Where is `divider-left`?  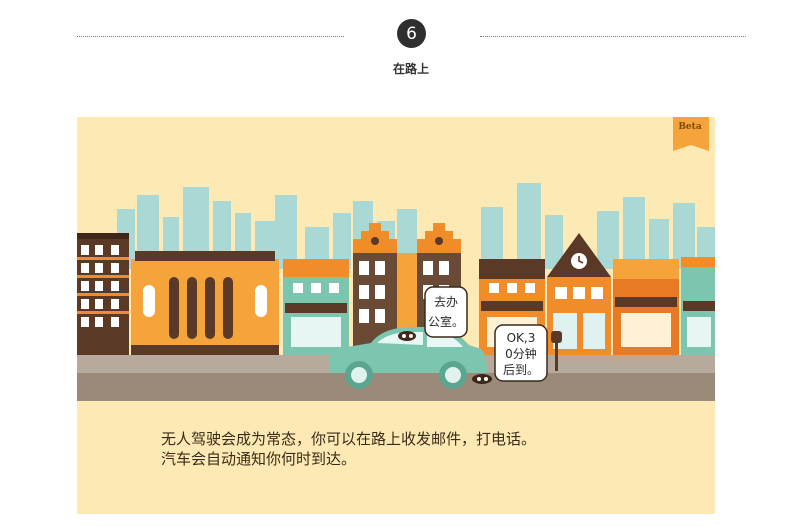
divider-left is located at coordinates (210, 36).